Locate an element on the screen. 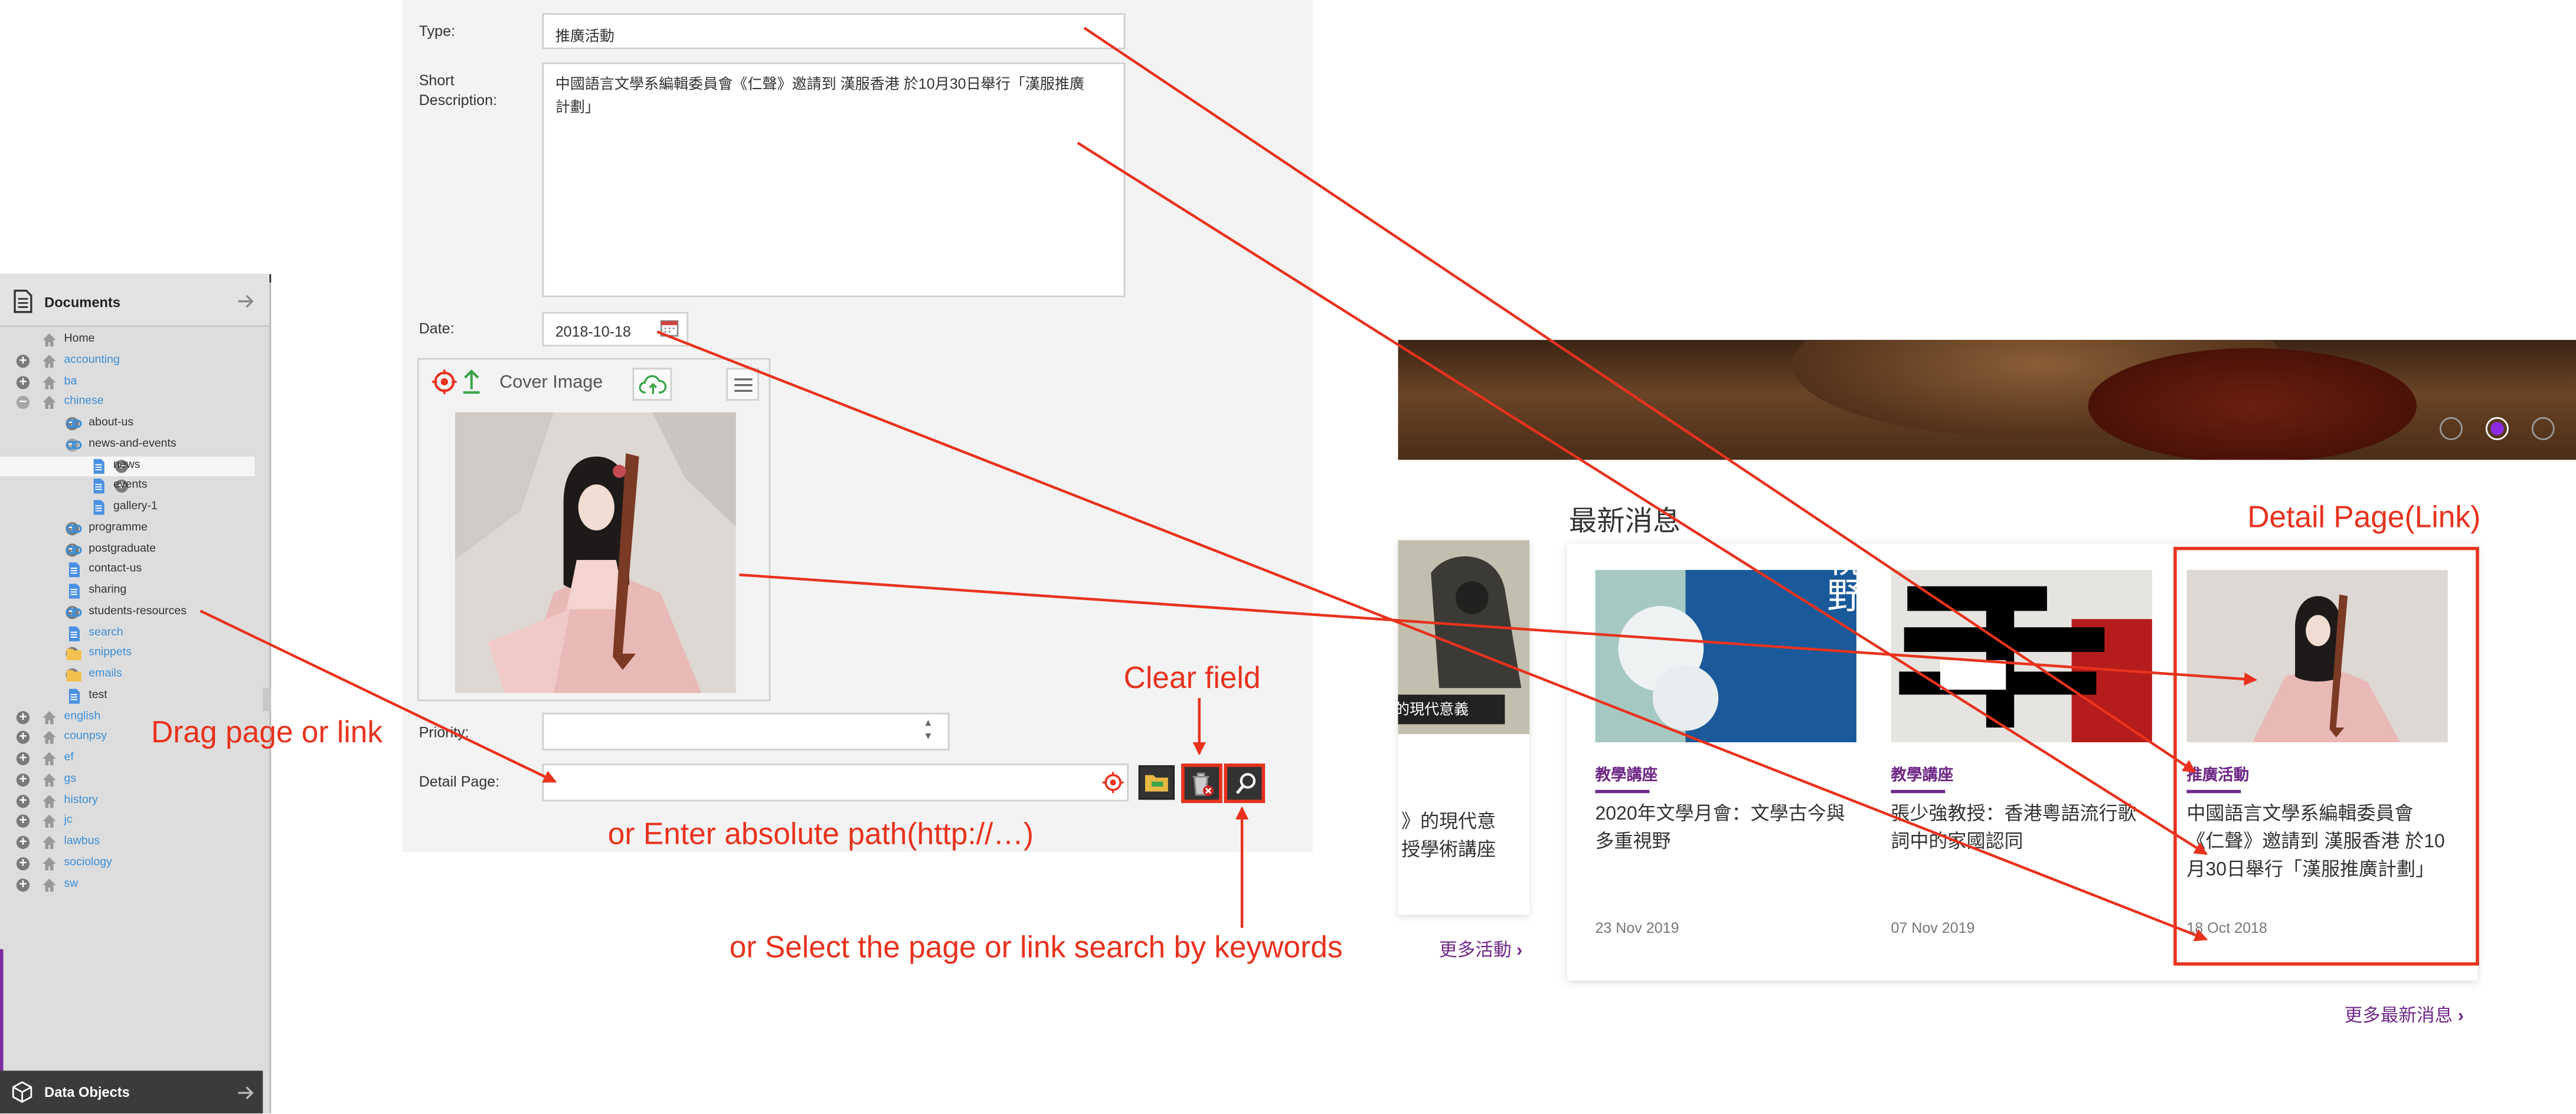  annotation-clear: Clear field is located at coordinates (1192, 678).